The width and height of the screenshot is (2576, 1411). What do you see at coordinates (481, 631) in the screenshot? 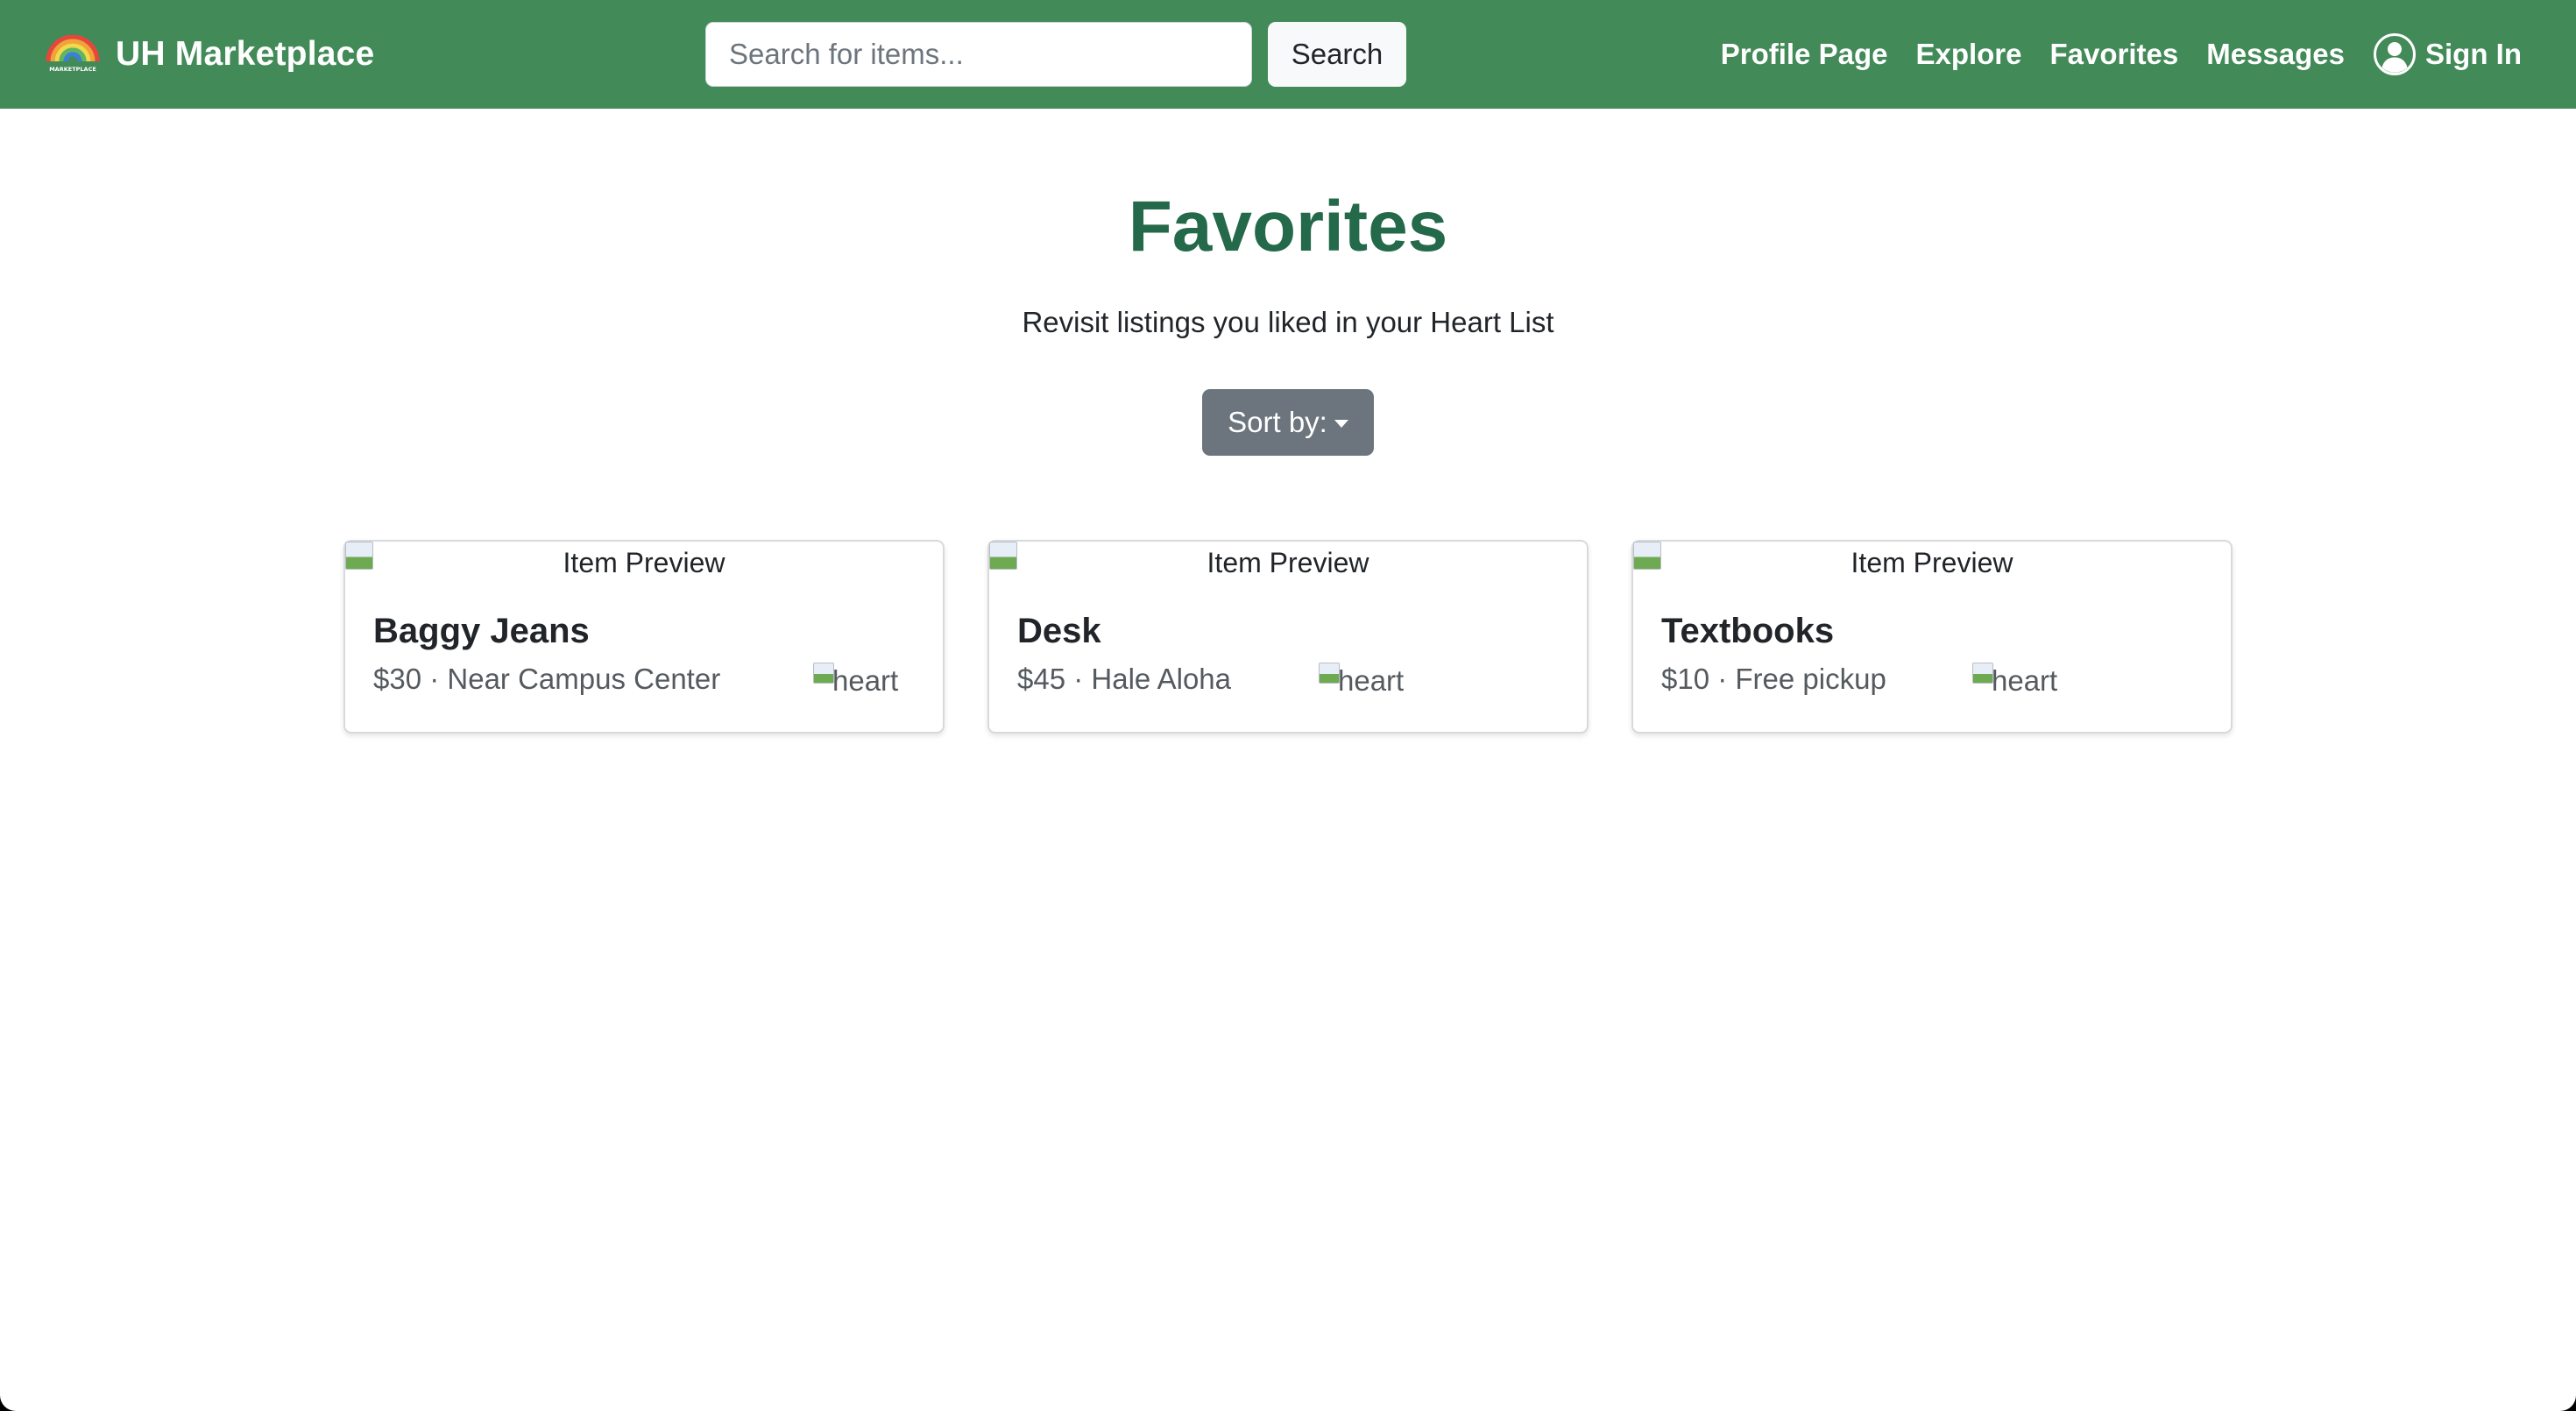
I see `card-title: Baggy Jeans` at bounding box center [481, 631].